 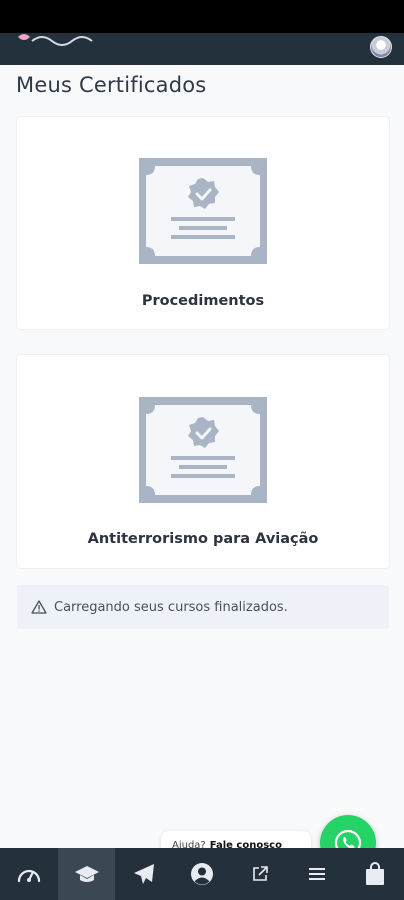 I want to click on user-circle-icon, so click(x=202, y=874).